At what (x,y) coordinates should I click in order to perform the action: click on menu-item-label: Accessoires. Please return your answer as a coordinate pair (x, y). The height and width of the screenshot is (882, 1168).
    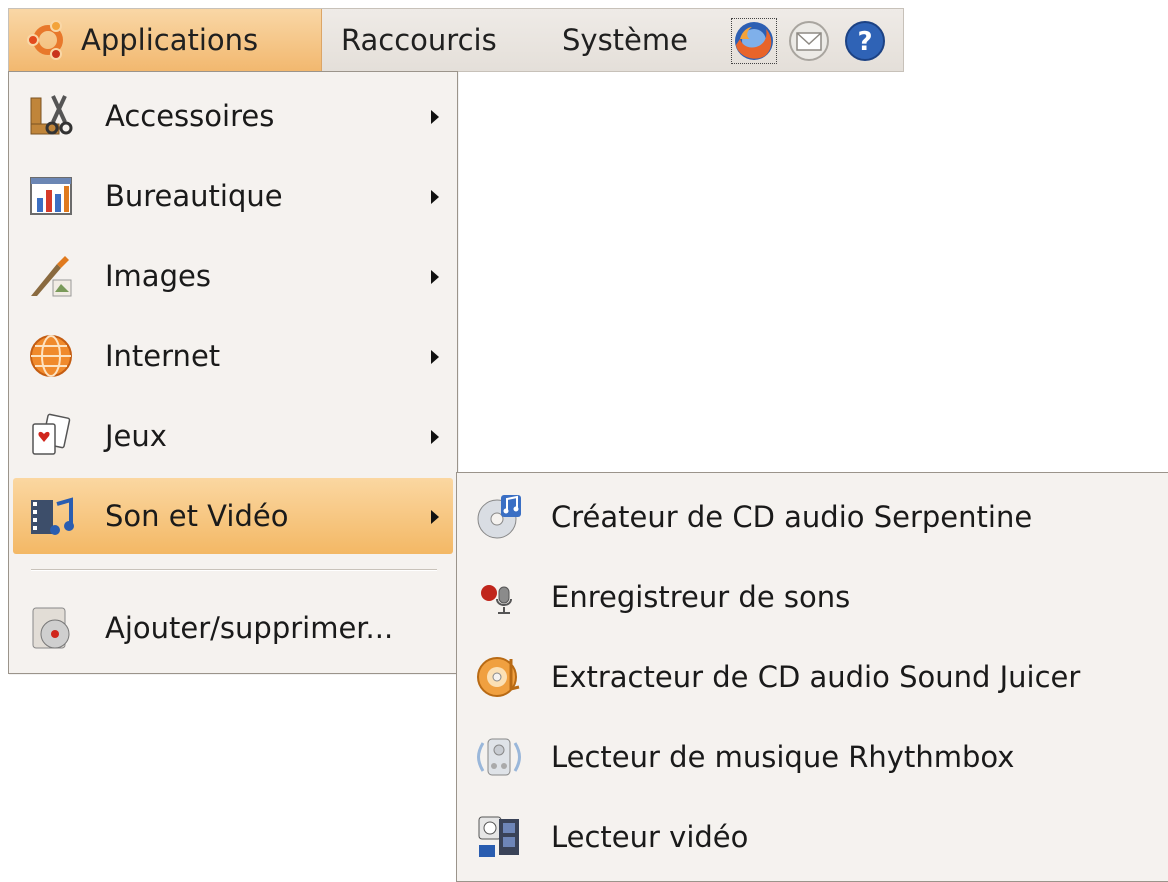
    Looking at the image, I should click on (190, 116).